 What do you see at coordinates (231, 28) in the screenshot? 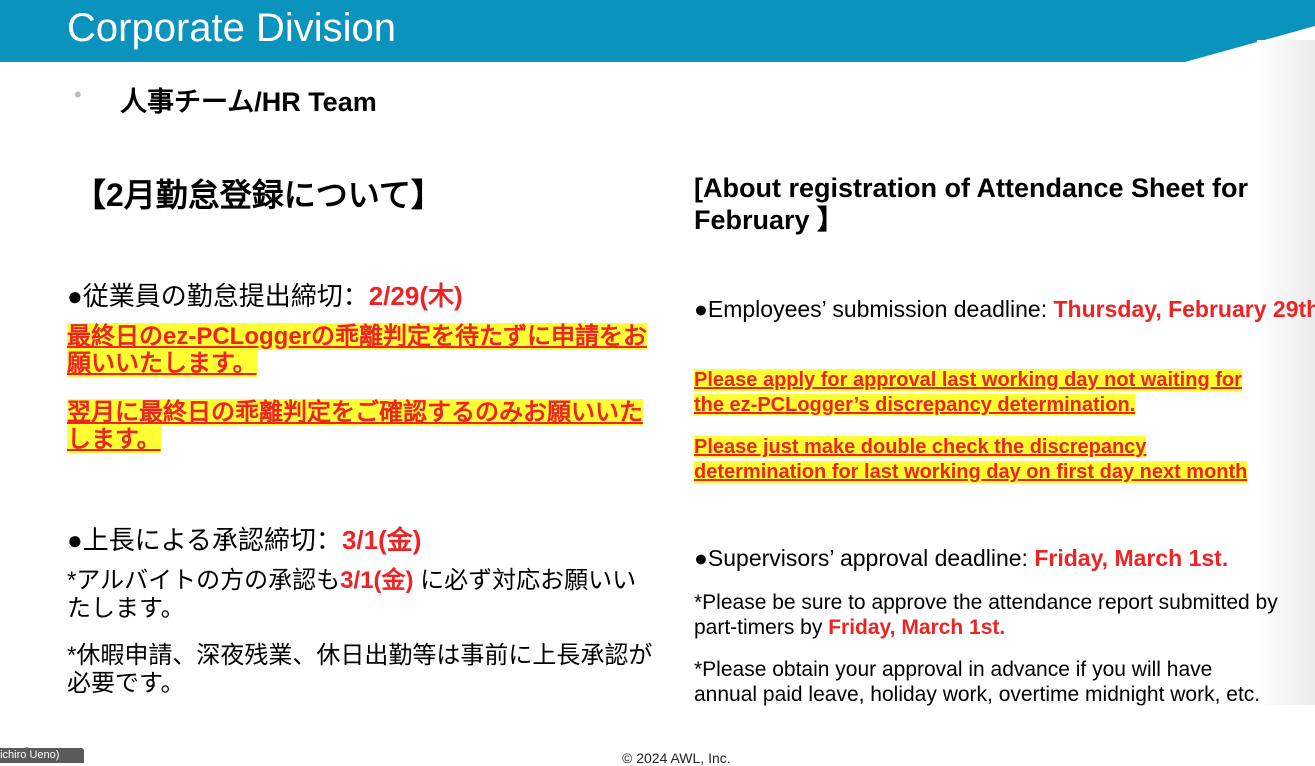
I see `page-title: Corporate Division` at bounding box center [231, 28].